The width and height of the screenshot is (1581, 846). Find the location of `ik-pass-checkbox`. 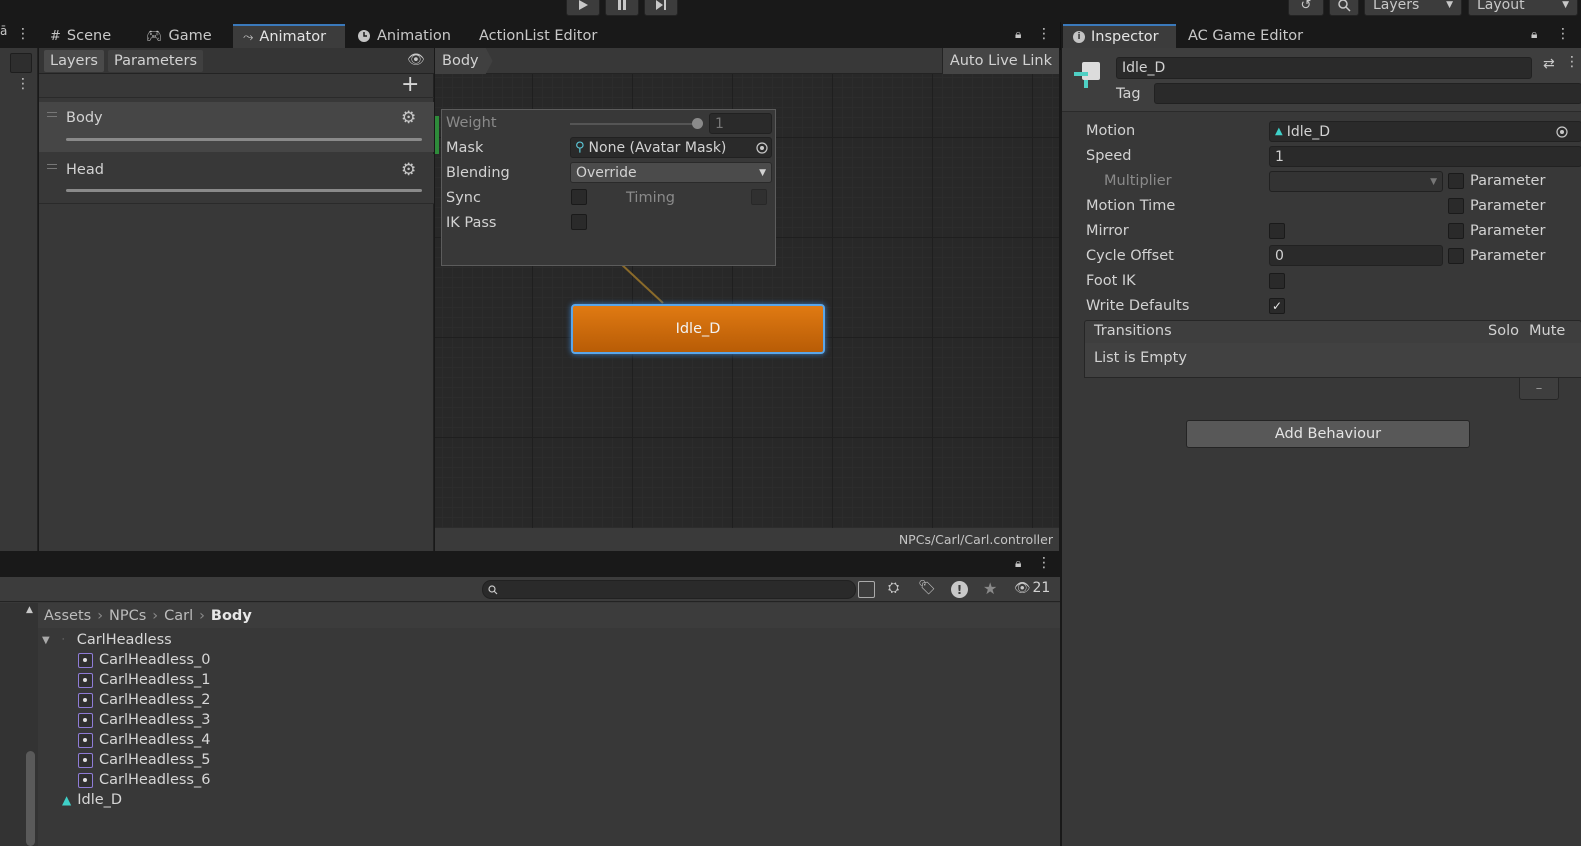

ik-pass-checkbox is located at coordinates (579, 222).